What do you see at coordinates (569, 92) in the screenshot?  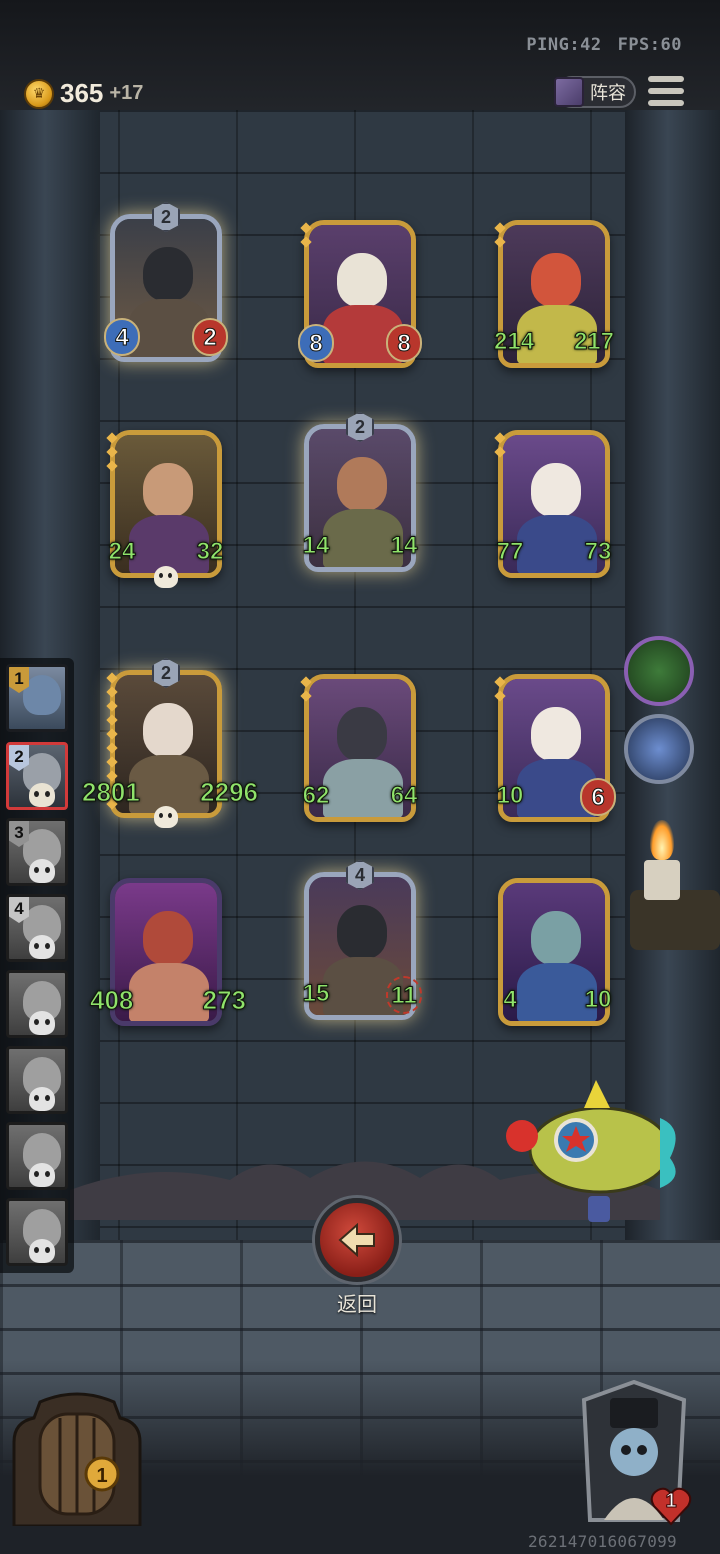 I see `book-icon` at bounding box center [569, 92].